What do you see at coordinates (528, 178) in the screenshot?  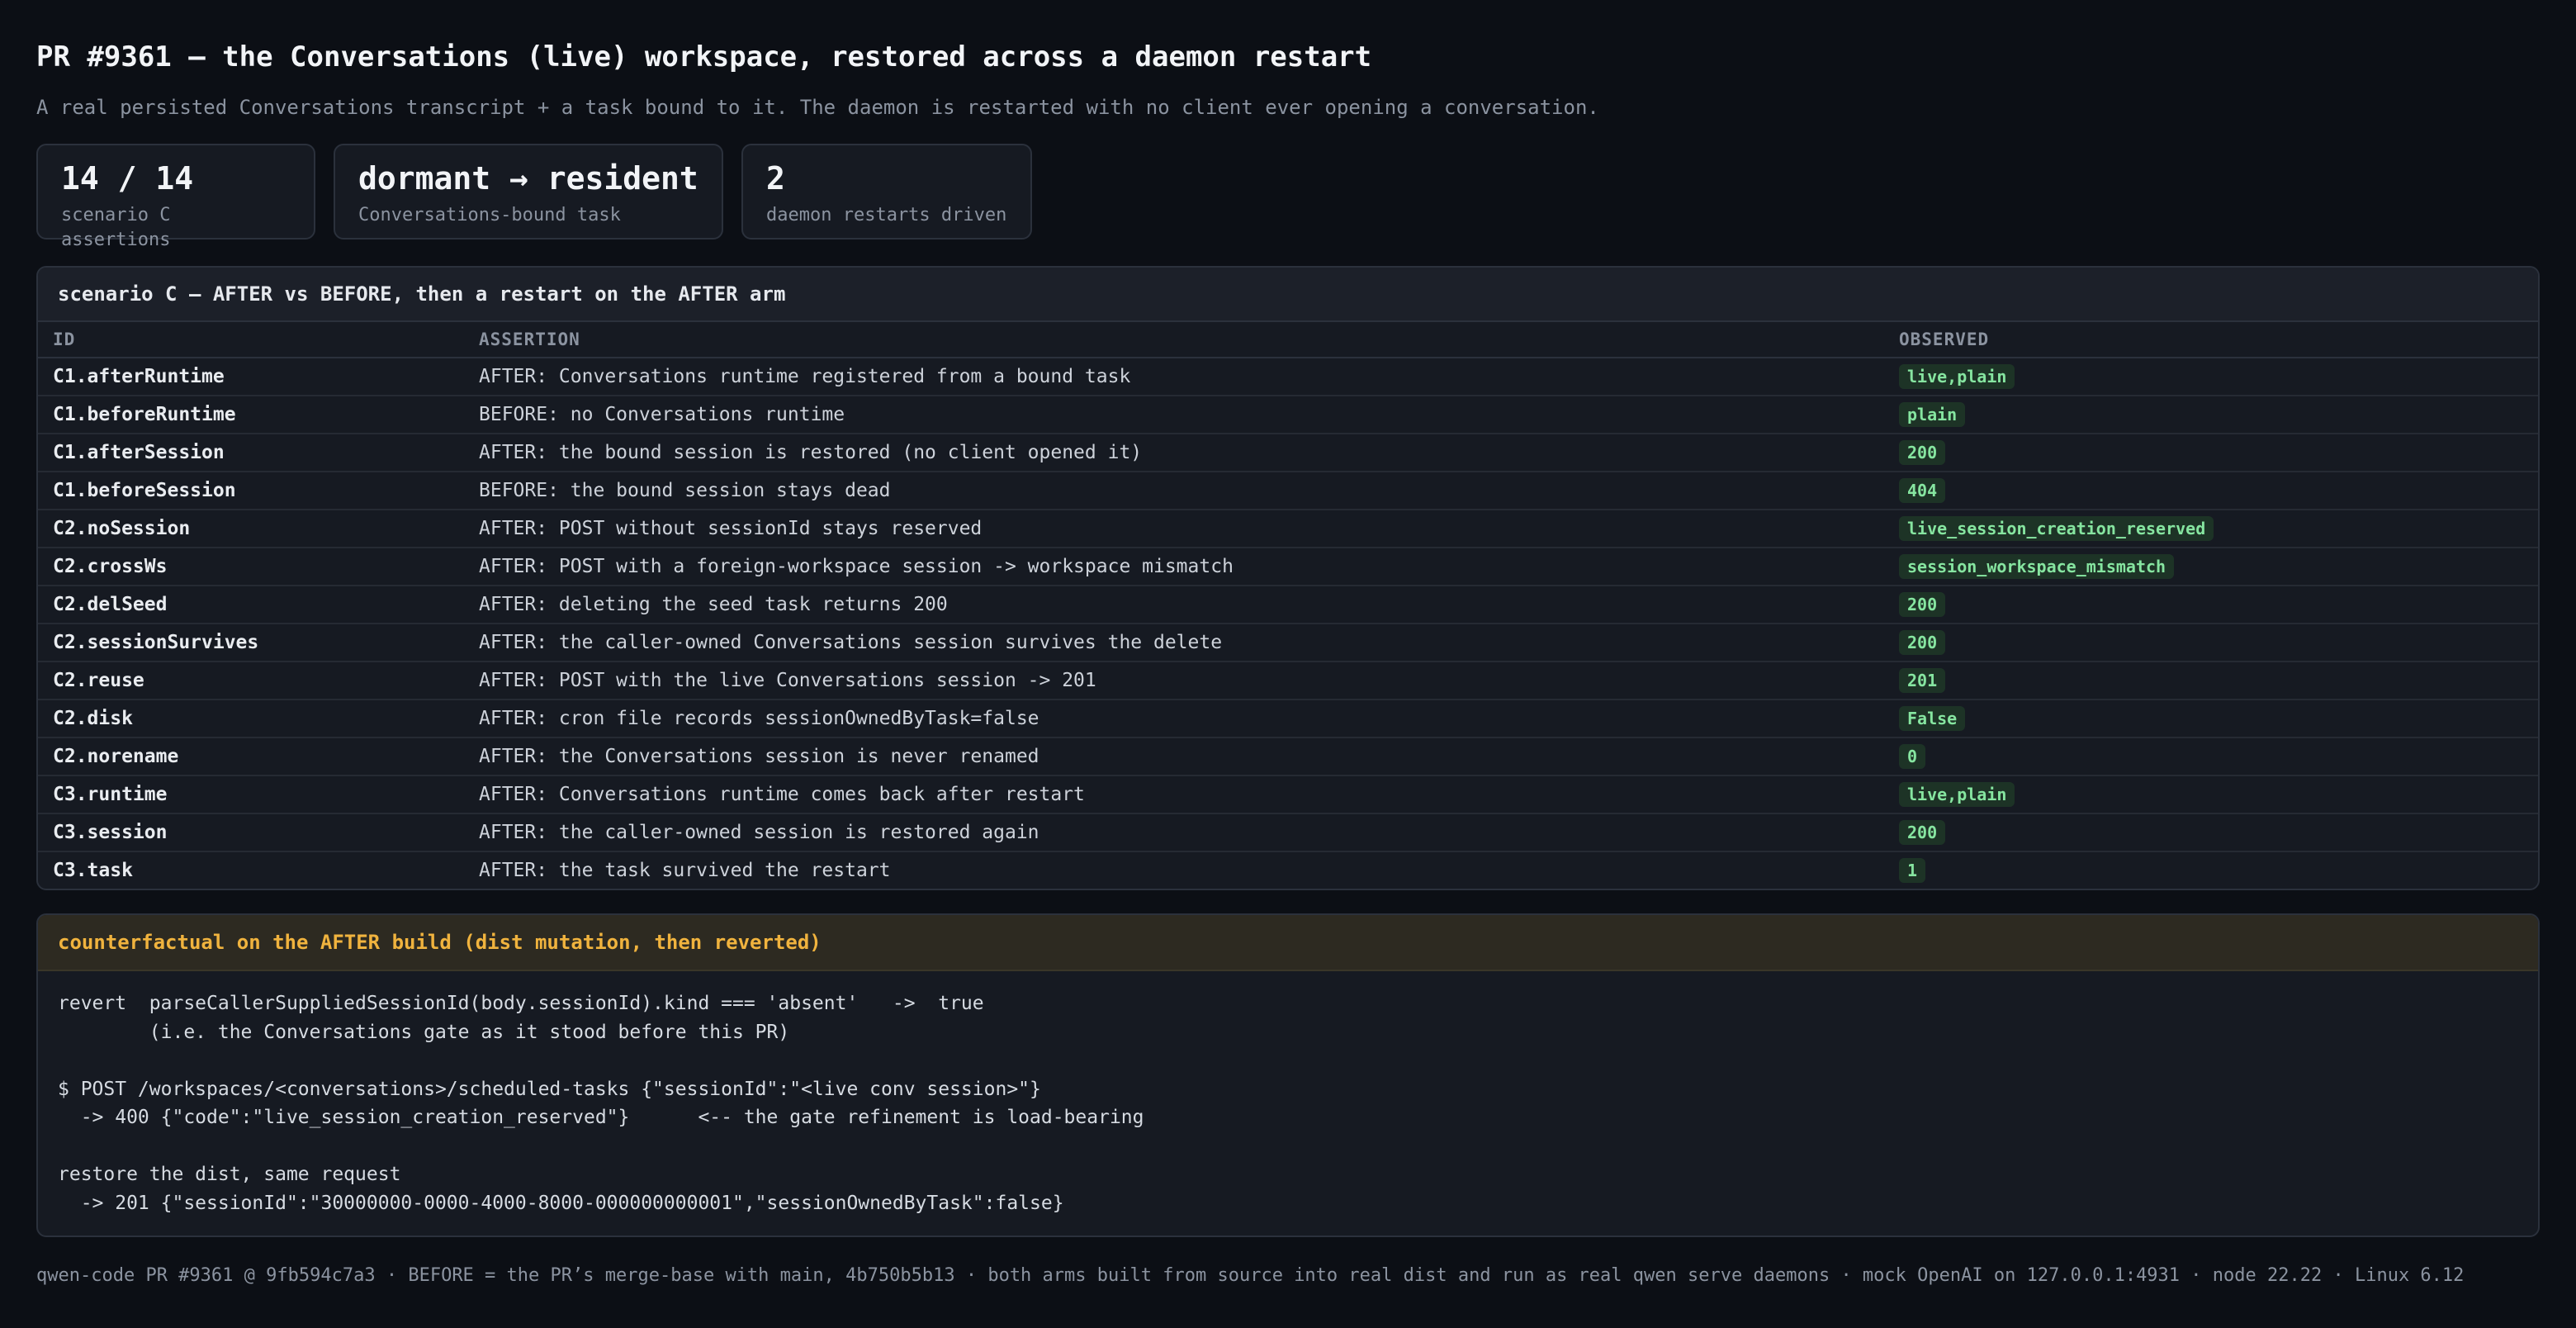 I see `card-value: dormant → resident` at bounding box center [528, 178].